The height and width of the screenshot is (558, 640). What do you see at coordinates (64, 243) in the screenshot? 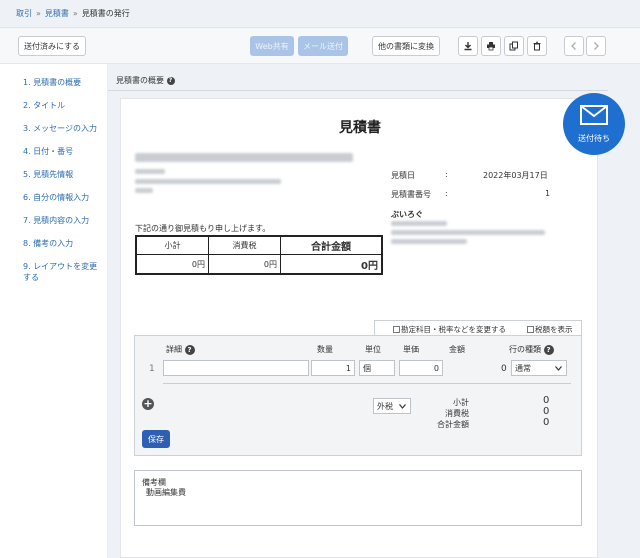
I see `sidebar-item-remarks: 8. 備考の入力` at bounding box center [64, 243].